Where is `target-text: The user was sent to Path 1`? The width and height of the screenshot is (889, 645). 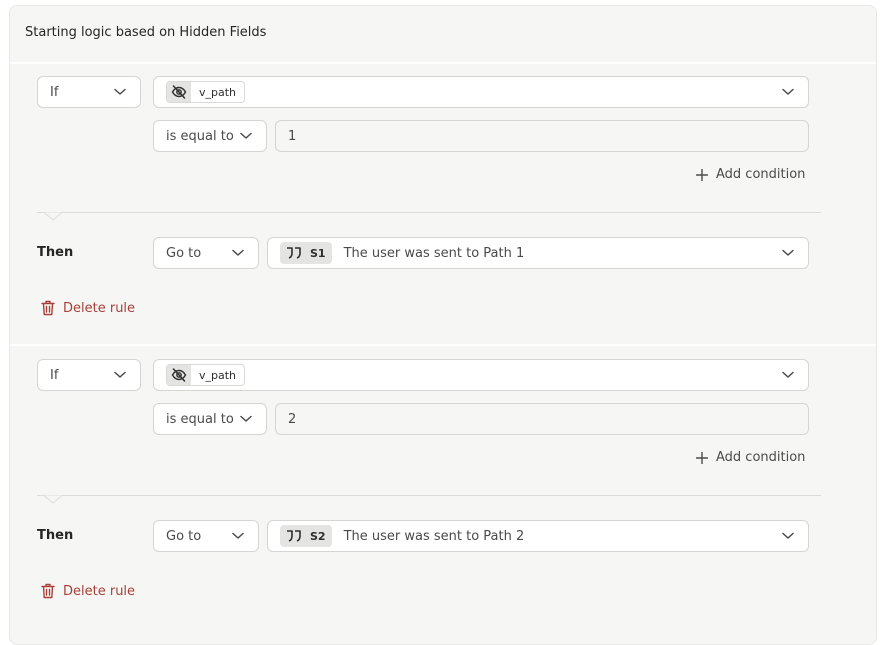
target-text: The user was sent to Path 1 is located at coordinates (434, 253).